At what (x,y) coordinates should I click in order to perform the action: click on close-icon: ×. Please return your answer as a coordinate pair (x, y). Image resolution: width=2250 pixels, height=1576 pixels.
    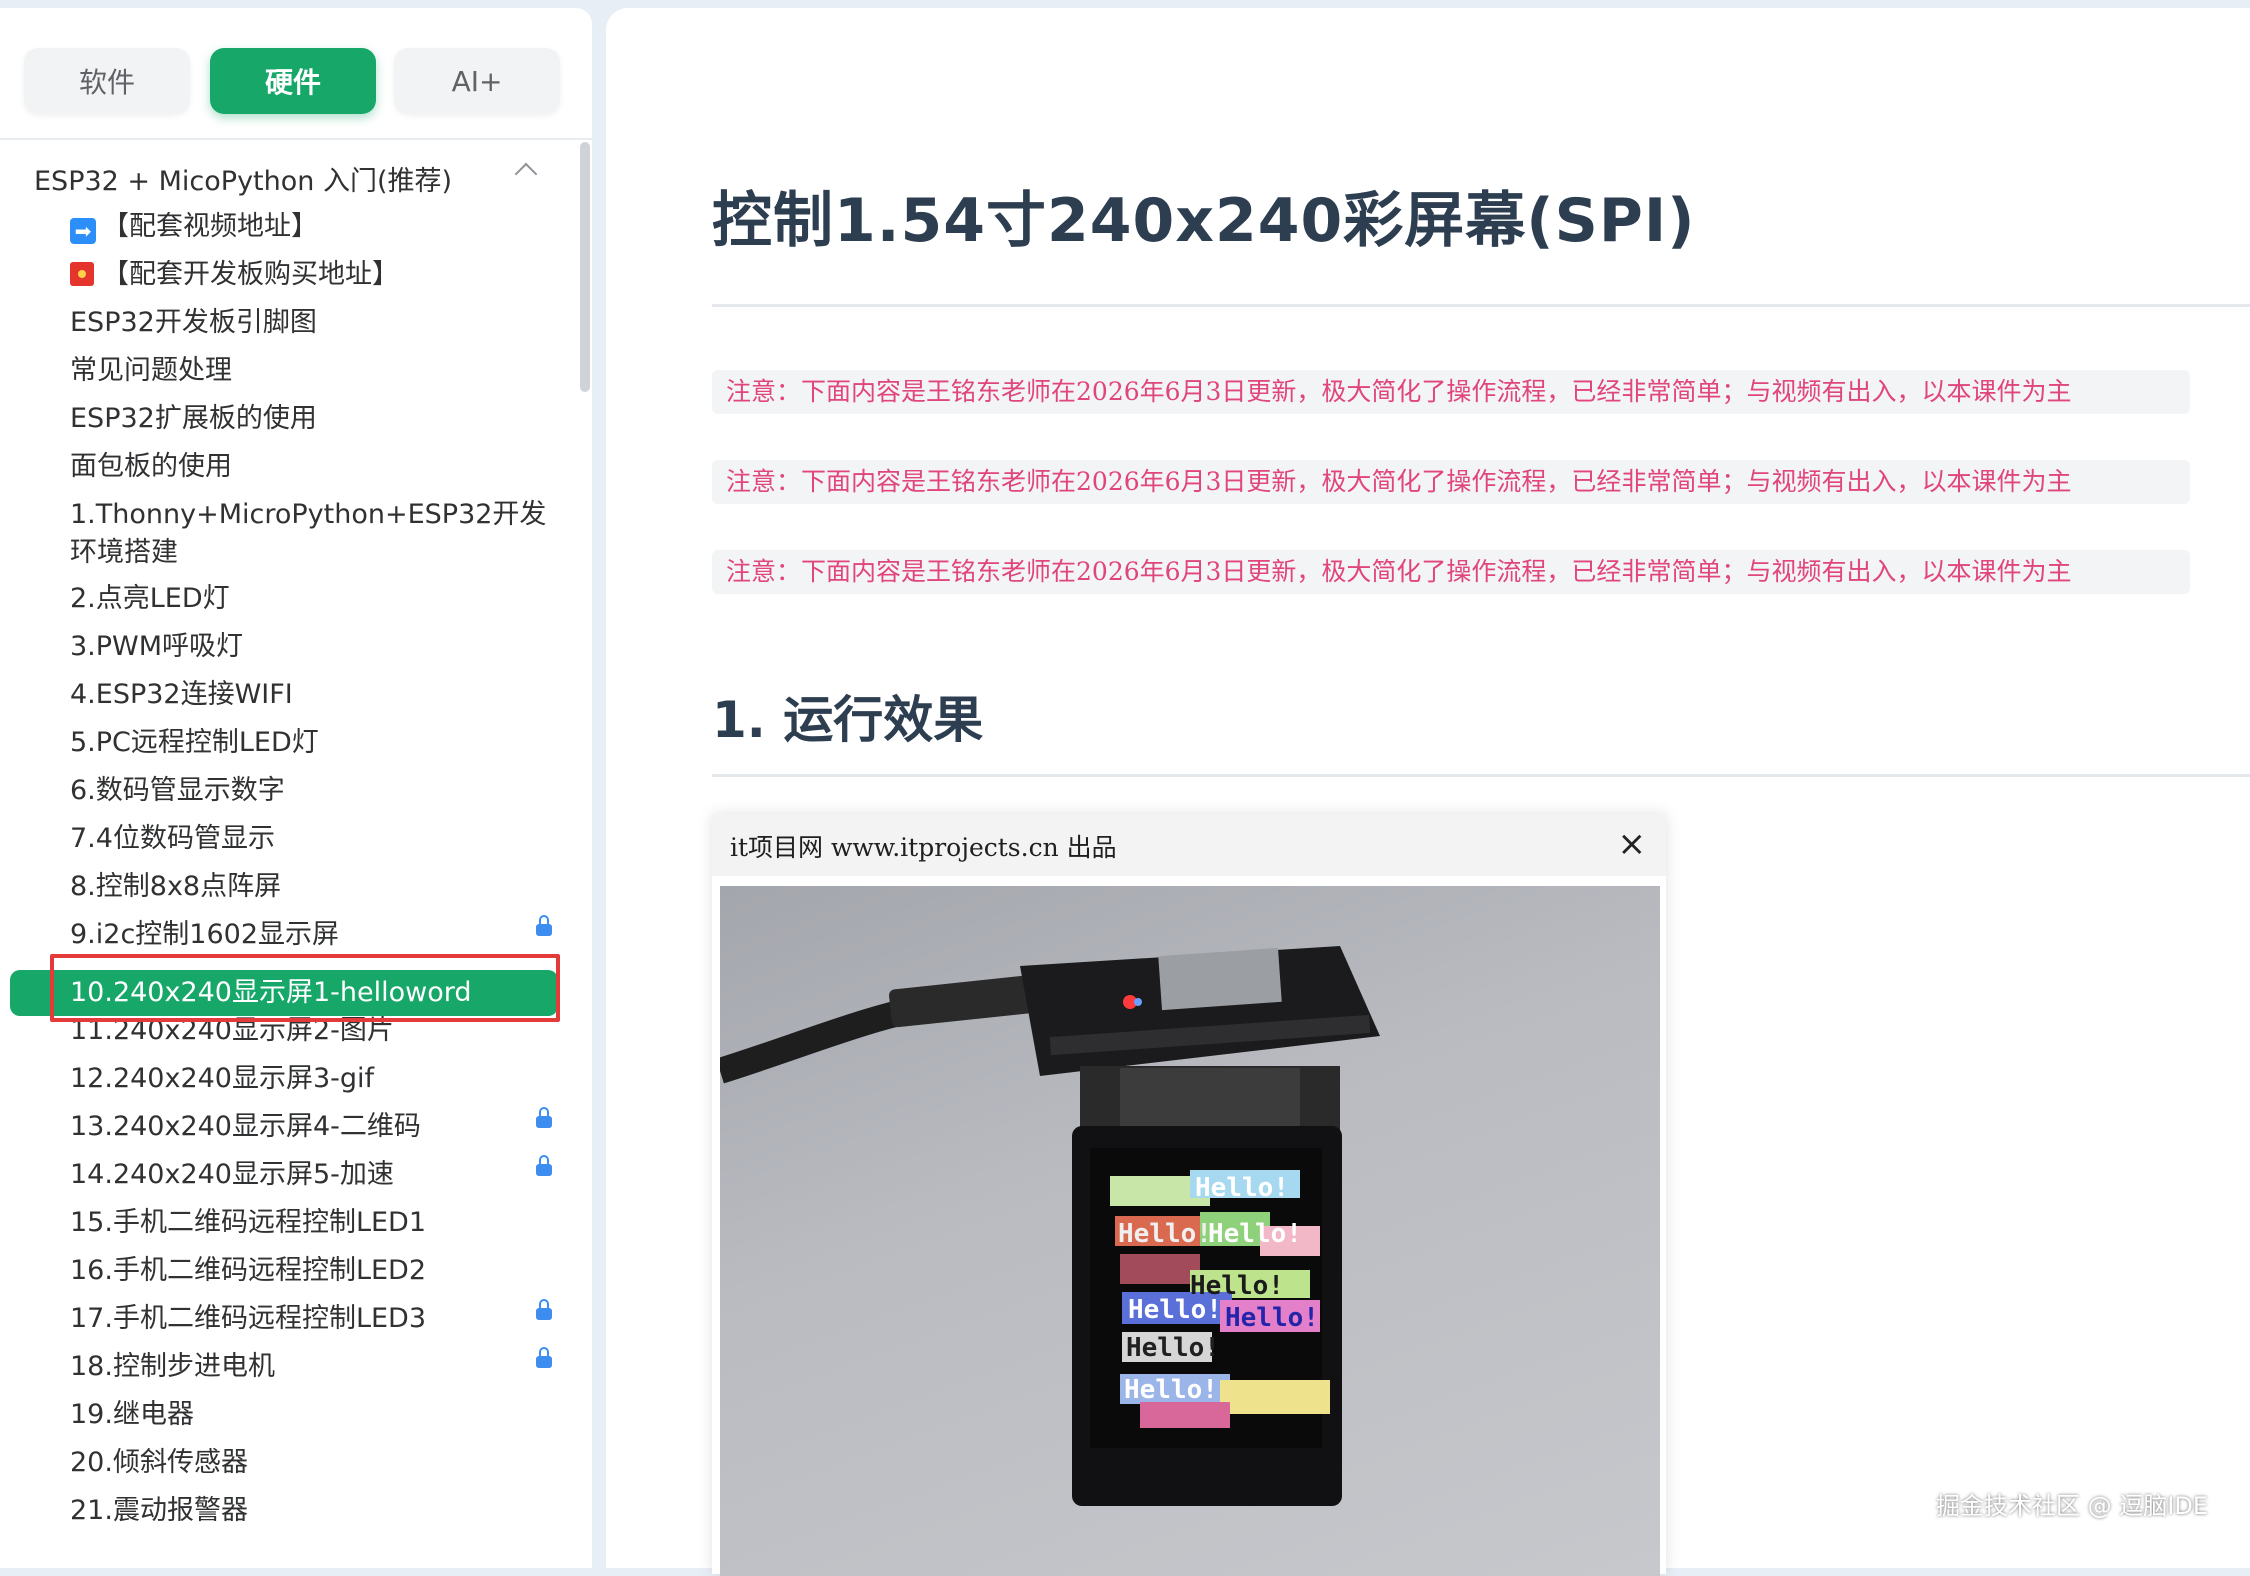
    Looking at the image, I should click on (1632, 844).